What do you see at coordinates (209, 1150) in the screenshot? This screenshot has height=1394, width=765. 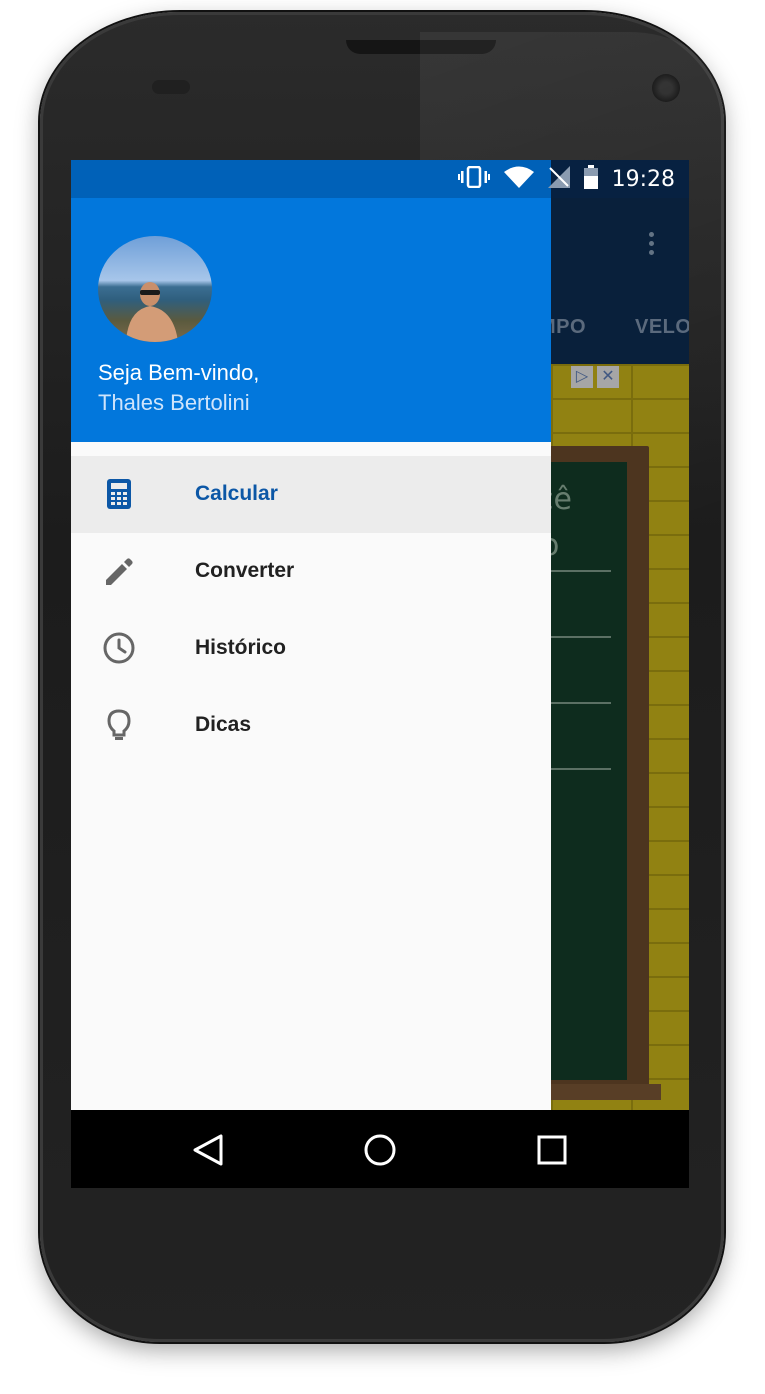 I see `back-icon` at bounding box center [209, 1150].